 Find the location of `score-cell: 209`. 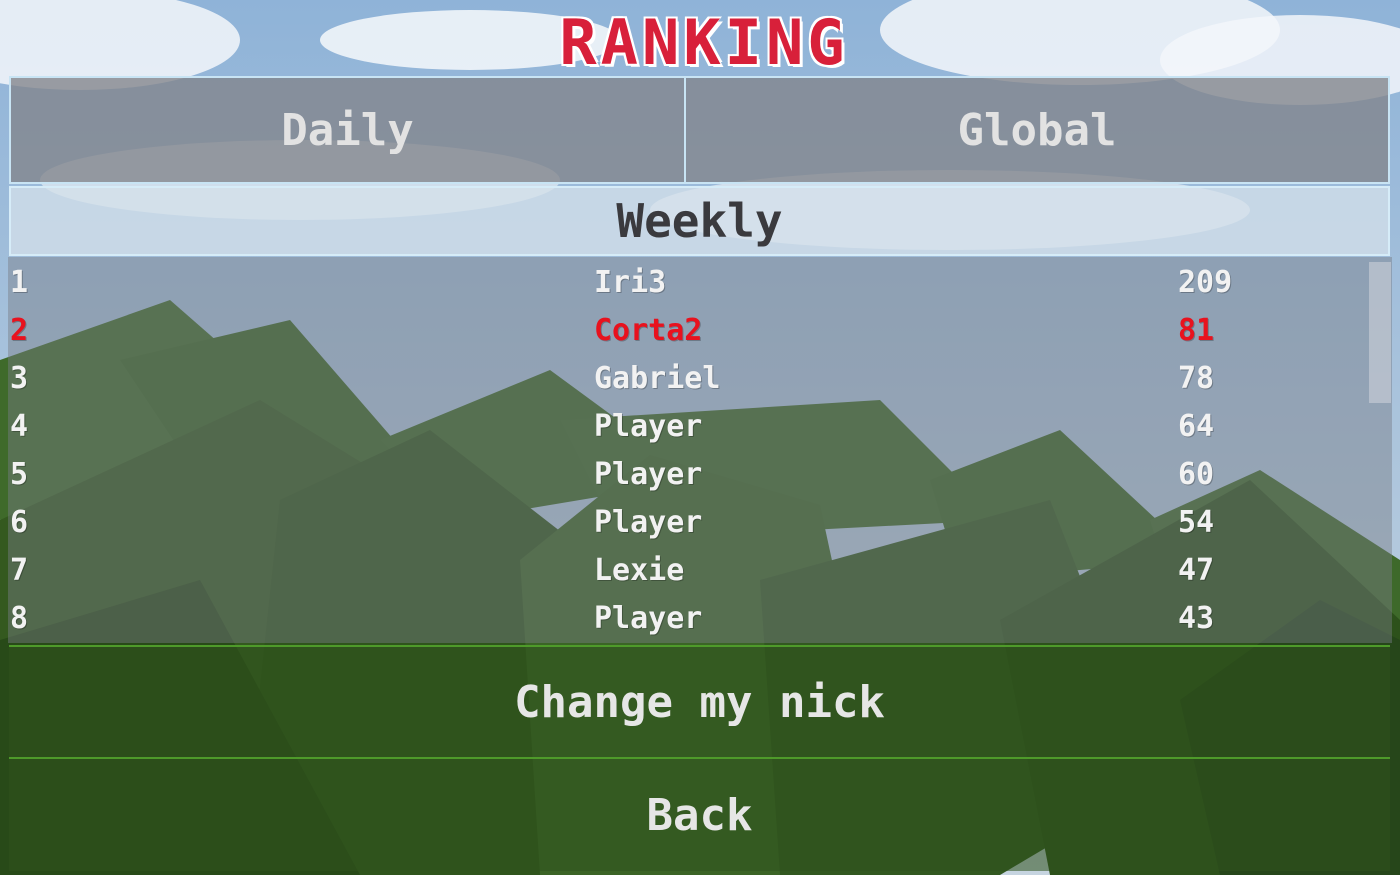

score-cell: 209 is located at coordinates (1205, 282).